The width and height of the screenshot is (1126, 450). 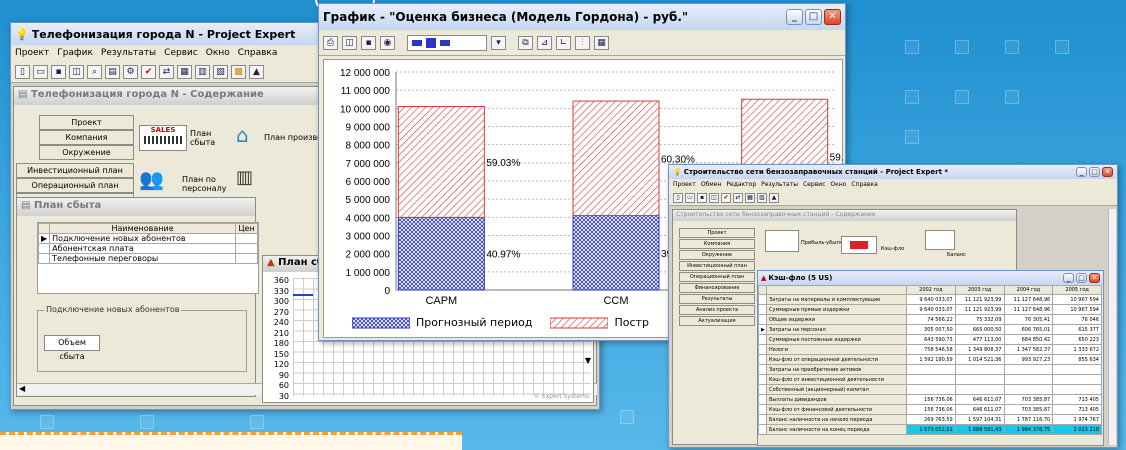 What do you see at coordinates (588, 360) in the screenshot?
I see `scroll-down-icon: ▼` at bounding box center [588, 360].